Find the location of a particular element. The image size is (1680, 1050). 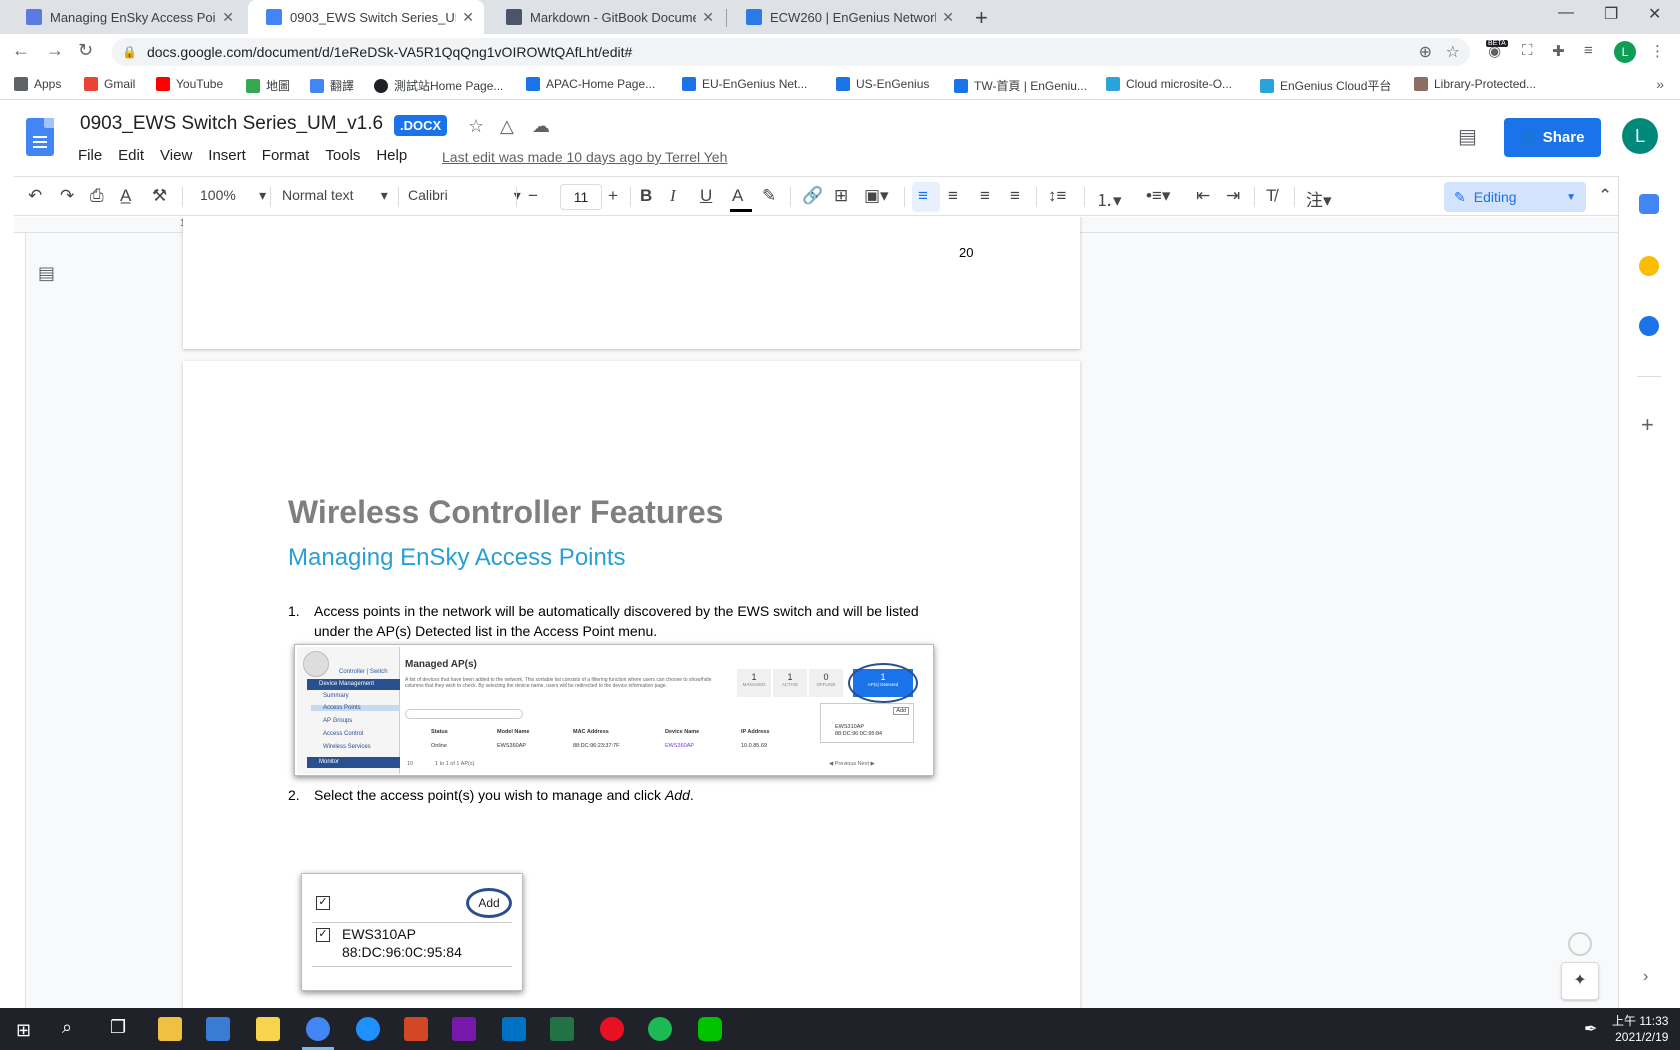

increase-indent-icon: ⇥ is located at coordinates (1233, 196).